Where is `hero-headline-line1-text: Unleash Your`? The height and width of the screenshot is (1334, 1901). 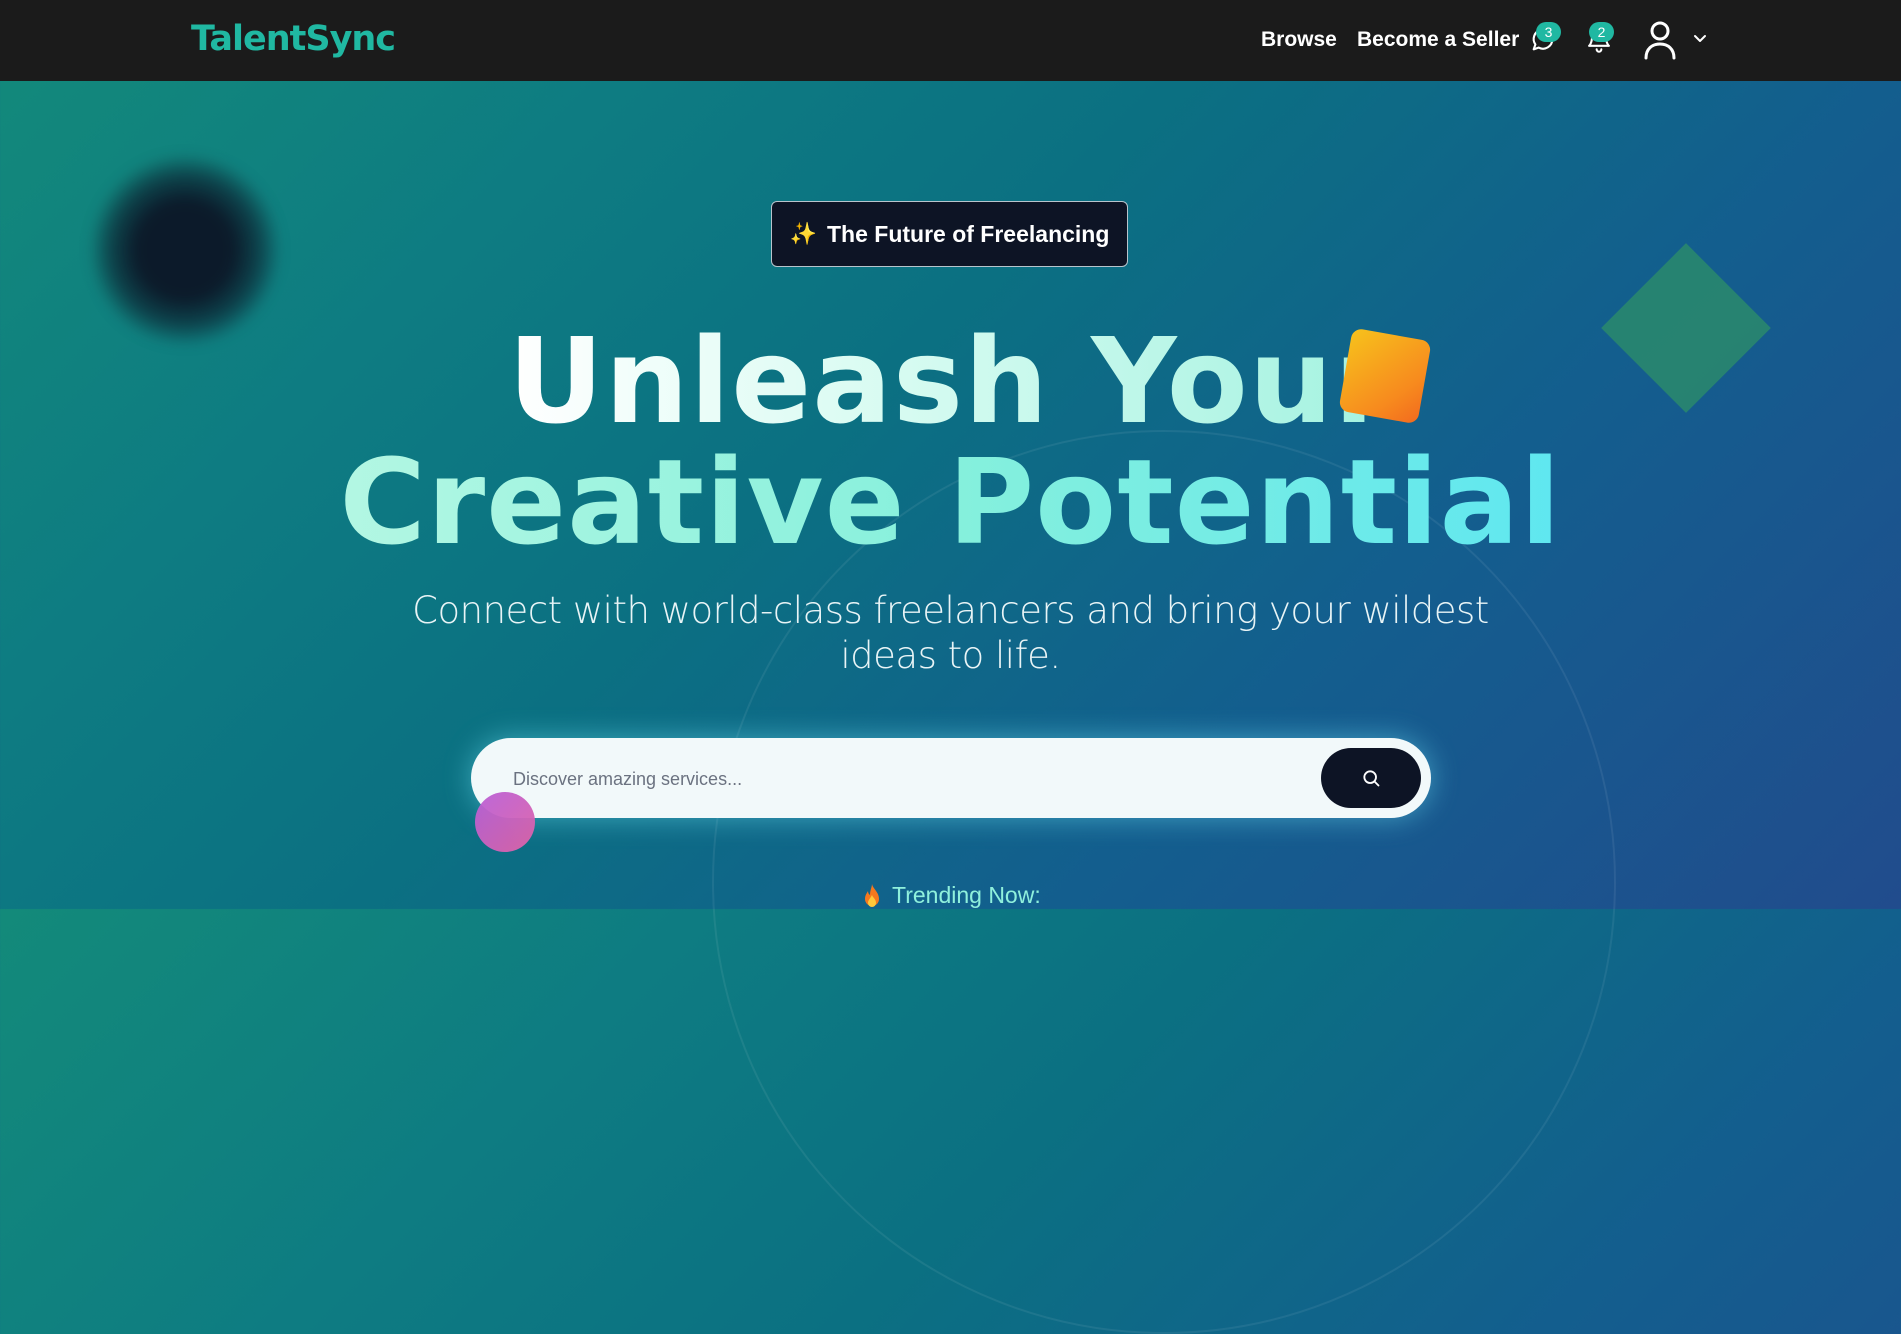
hero-headline-line1-text: Unleash Your is located at coordinates (950, 381).